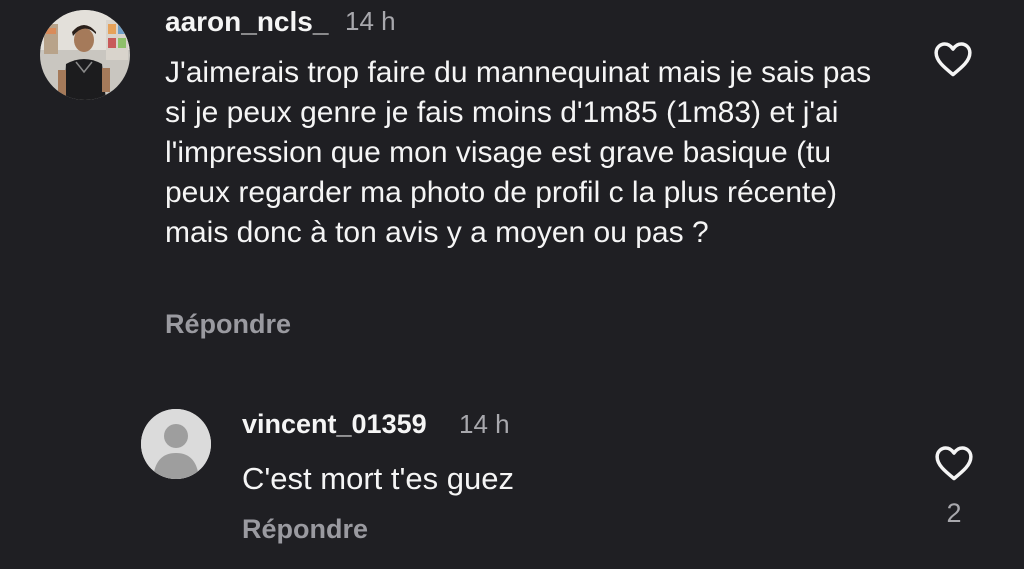 The height and width of the screenshot is (569, 1024). I want to click on username: vincent_01359, so click(334, 424).